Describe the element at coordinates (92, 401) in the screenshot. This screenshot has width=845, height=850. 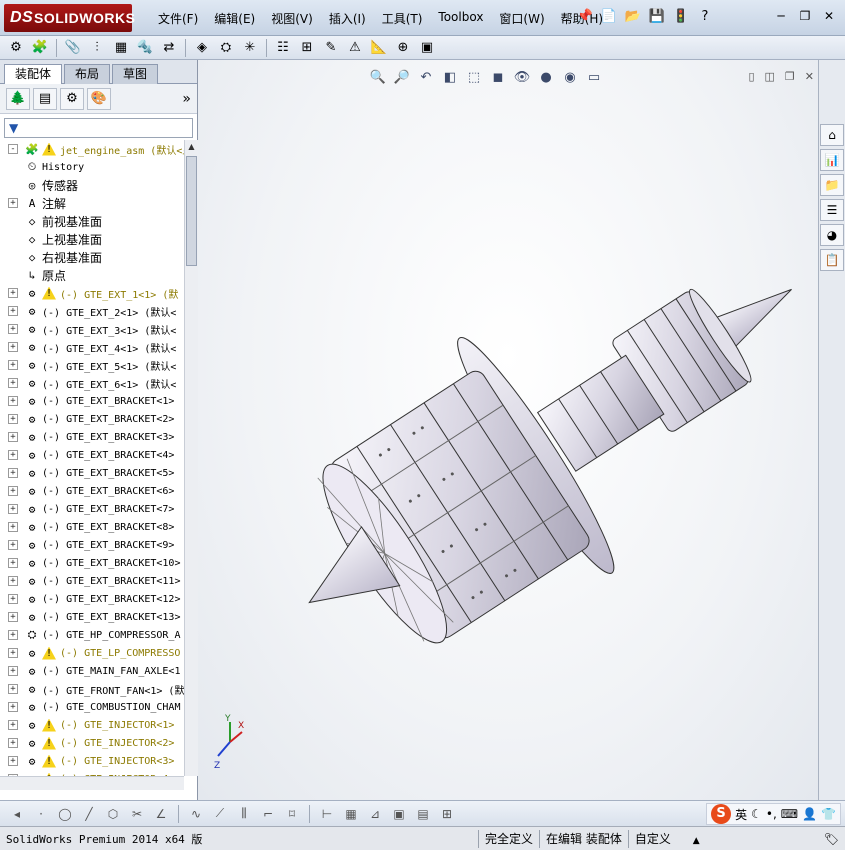
I see `tree-row: + ⚙ (-) GTE_EXT_BRACKET<1>` at that location.